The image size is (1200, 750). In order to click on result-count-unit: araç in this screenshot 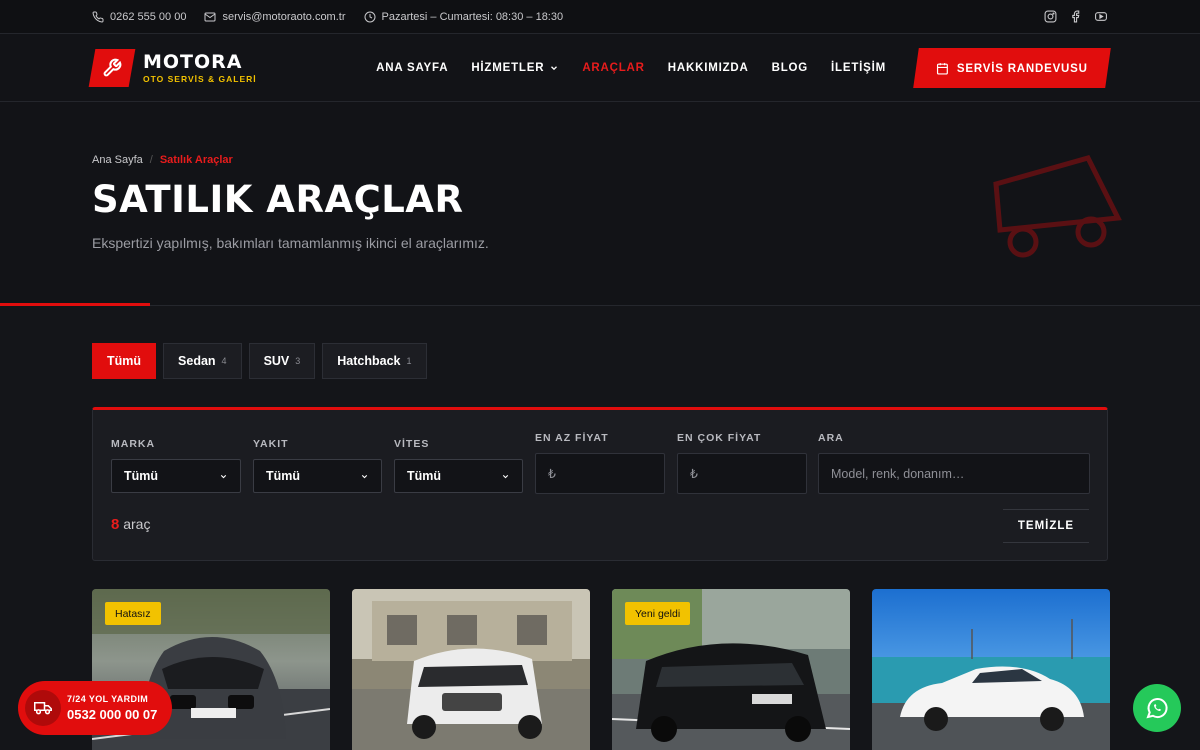, I will do `click(137, 524)`.